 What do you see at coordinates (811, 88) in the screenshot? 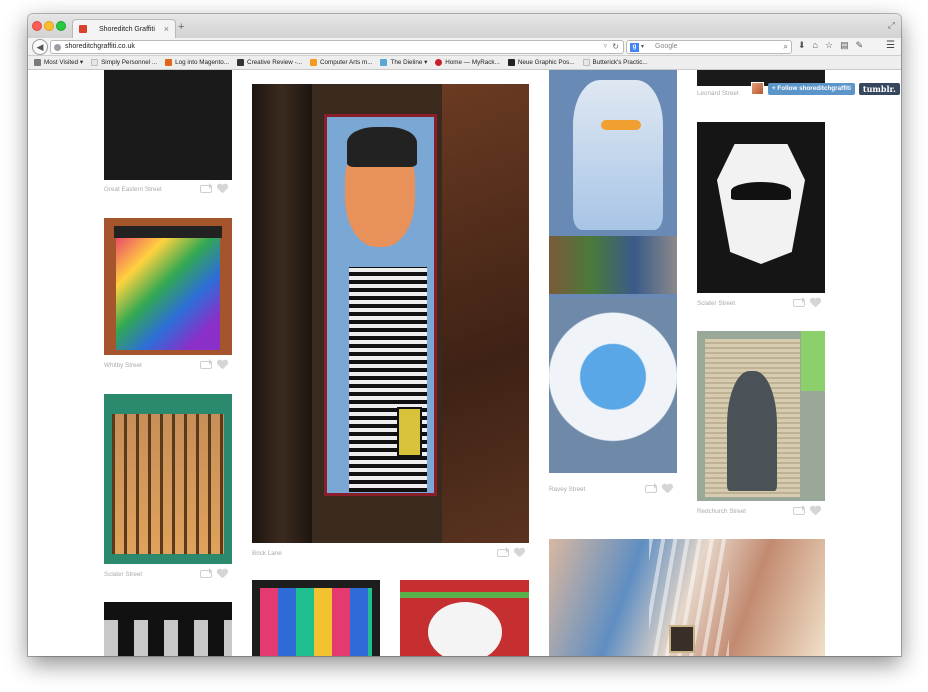
I see `follow-button: + Follow shoreditchgraffiti` at bounding box center [811, 88].